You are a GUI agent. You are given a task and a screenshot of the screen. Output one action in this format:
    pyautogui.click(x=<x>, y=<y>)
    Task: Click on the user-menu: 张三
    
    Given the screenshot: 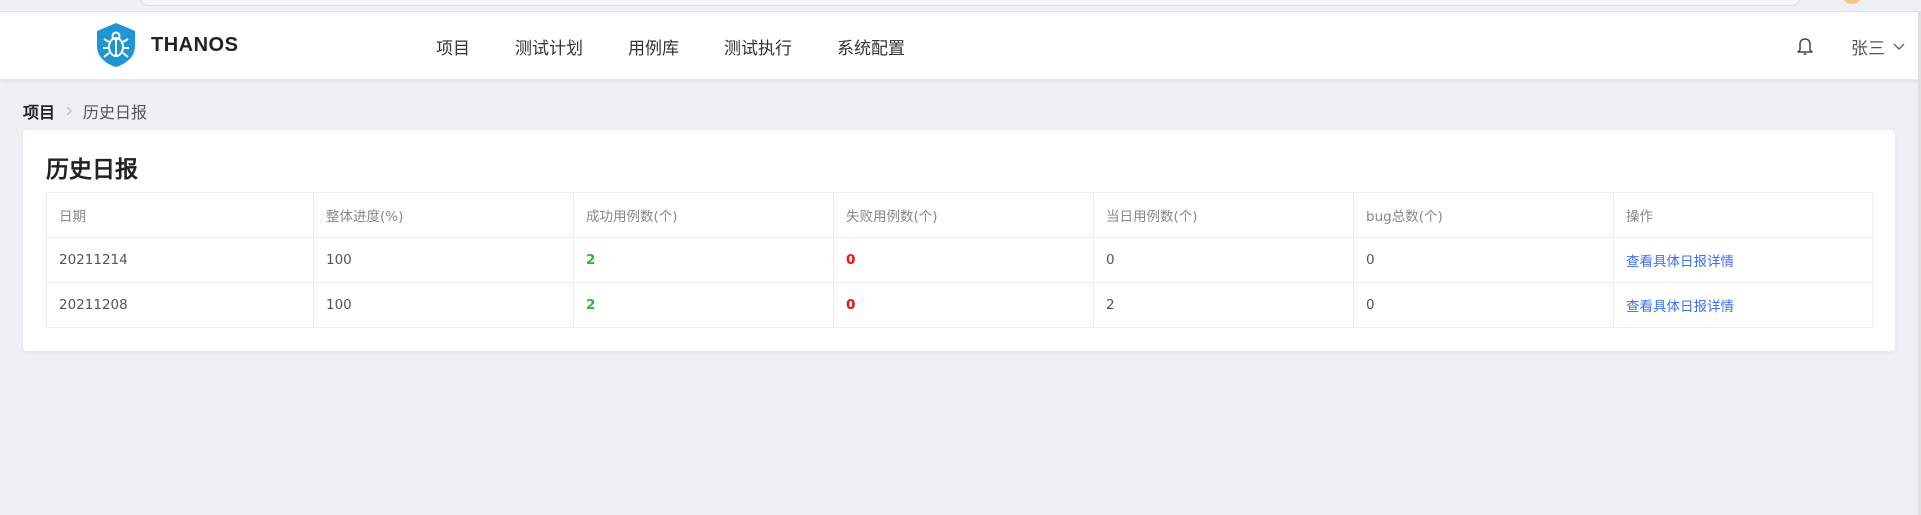 What is the action you would take?
    pyautogui.click(x=1878, y=46)
    